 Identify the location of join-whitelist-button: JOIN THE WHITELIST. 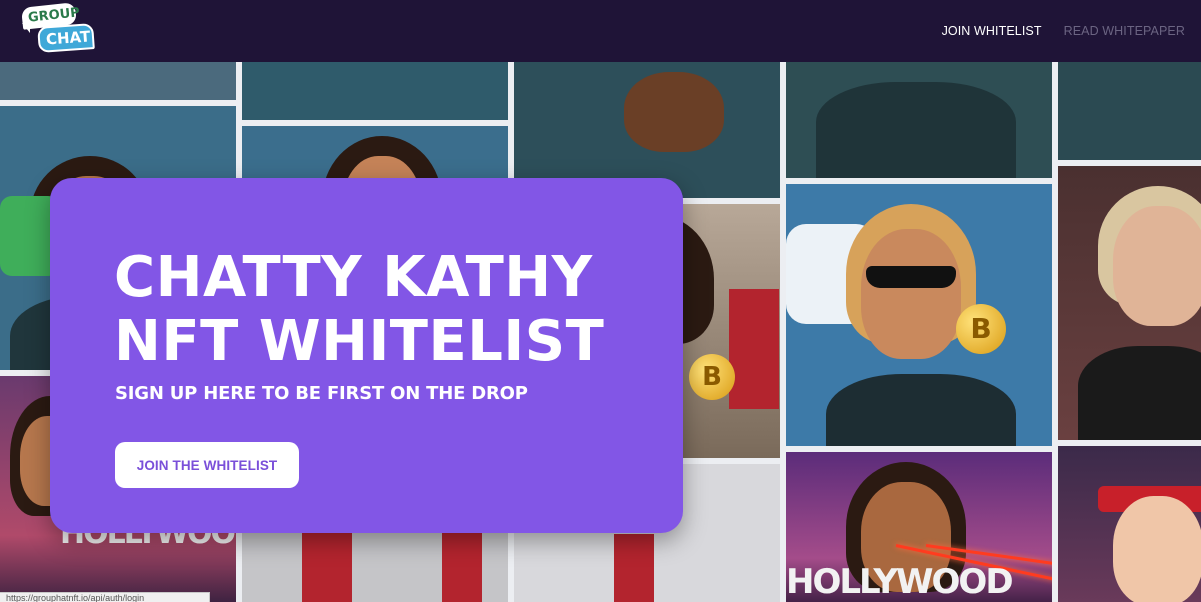
(207, 465).